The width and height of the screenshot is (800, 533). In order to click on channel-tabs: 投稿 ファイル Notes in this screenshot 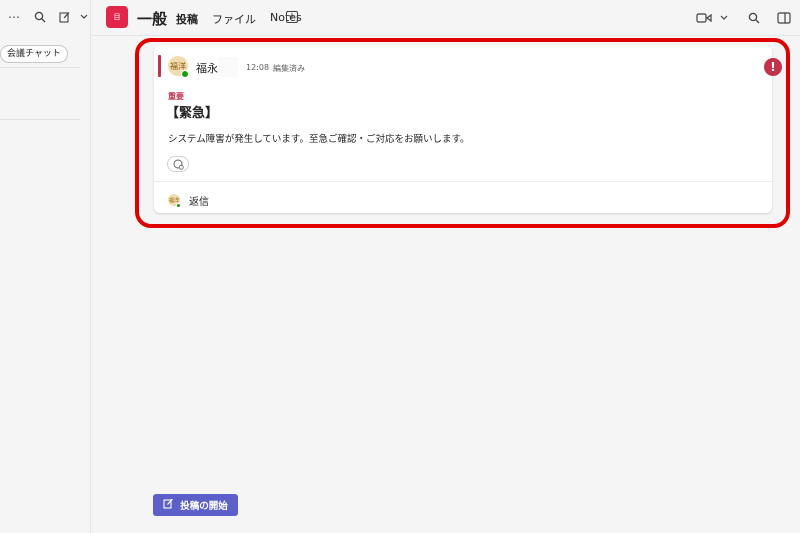, I will do `click(239, 19)`.